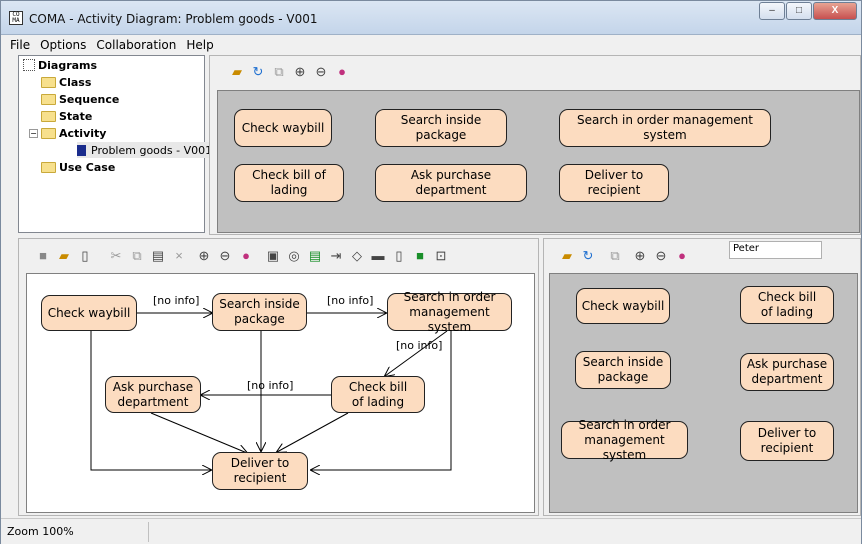 This screenshot has width=862, height=544. I want to click on main-node-check-waybill: Check waybill, so click(89, 313).